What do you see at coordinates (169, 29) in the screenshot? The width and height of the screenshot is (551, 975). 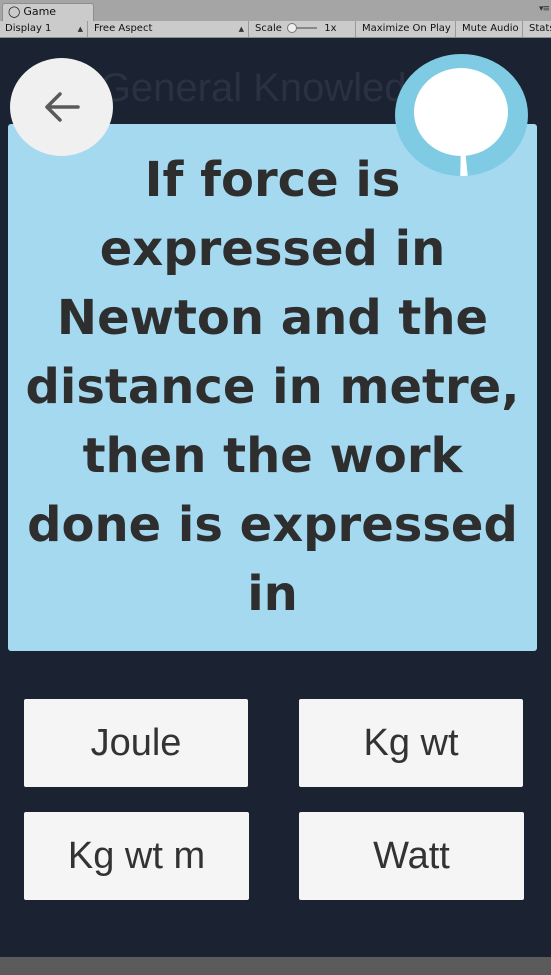 I see `aspect-dropdown: Free Aspect ▲` at bounding box center [169, 29].